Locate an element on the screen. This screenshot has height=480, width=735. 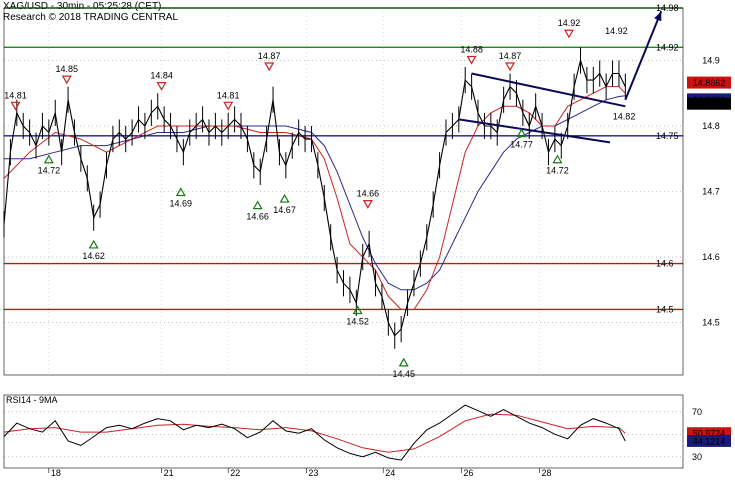
rsi-title: RSI14 - 9MA is located at coordinates (32, 400).